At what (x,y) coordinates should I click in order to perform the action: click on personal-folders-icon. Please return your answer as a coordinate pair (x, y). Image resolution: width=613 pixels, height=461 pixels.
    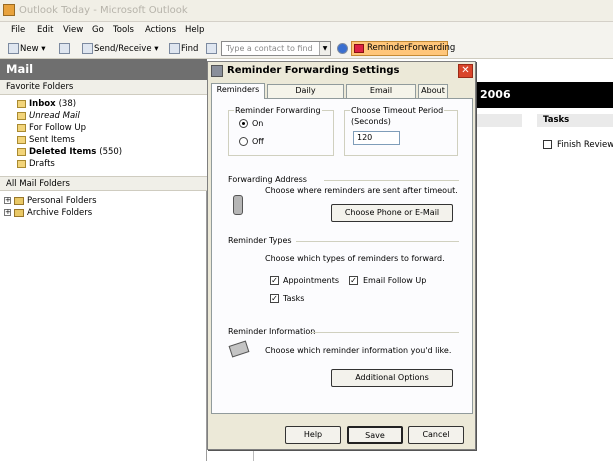
    Looking at the image, I should click on (19, 200).